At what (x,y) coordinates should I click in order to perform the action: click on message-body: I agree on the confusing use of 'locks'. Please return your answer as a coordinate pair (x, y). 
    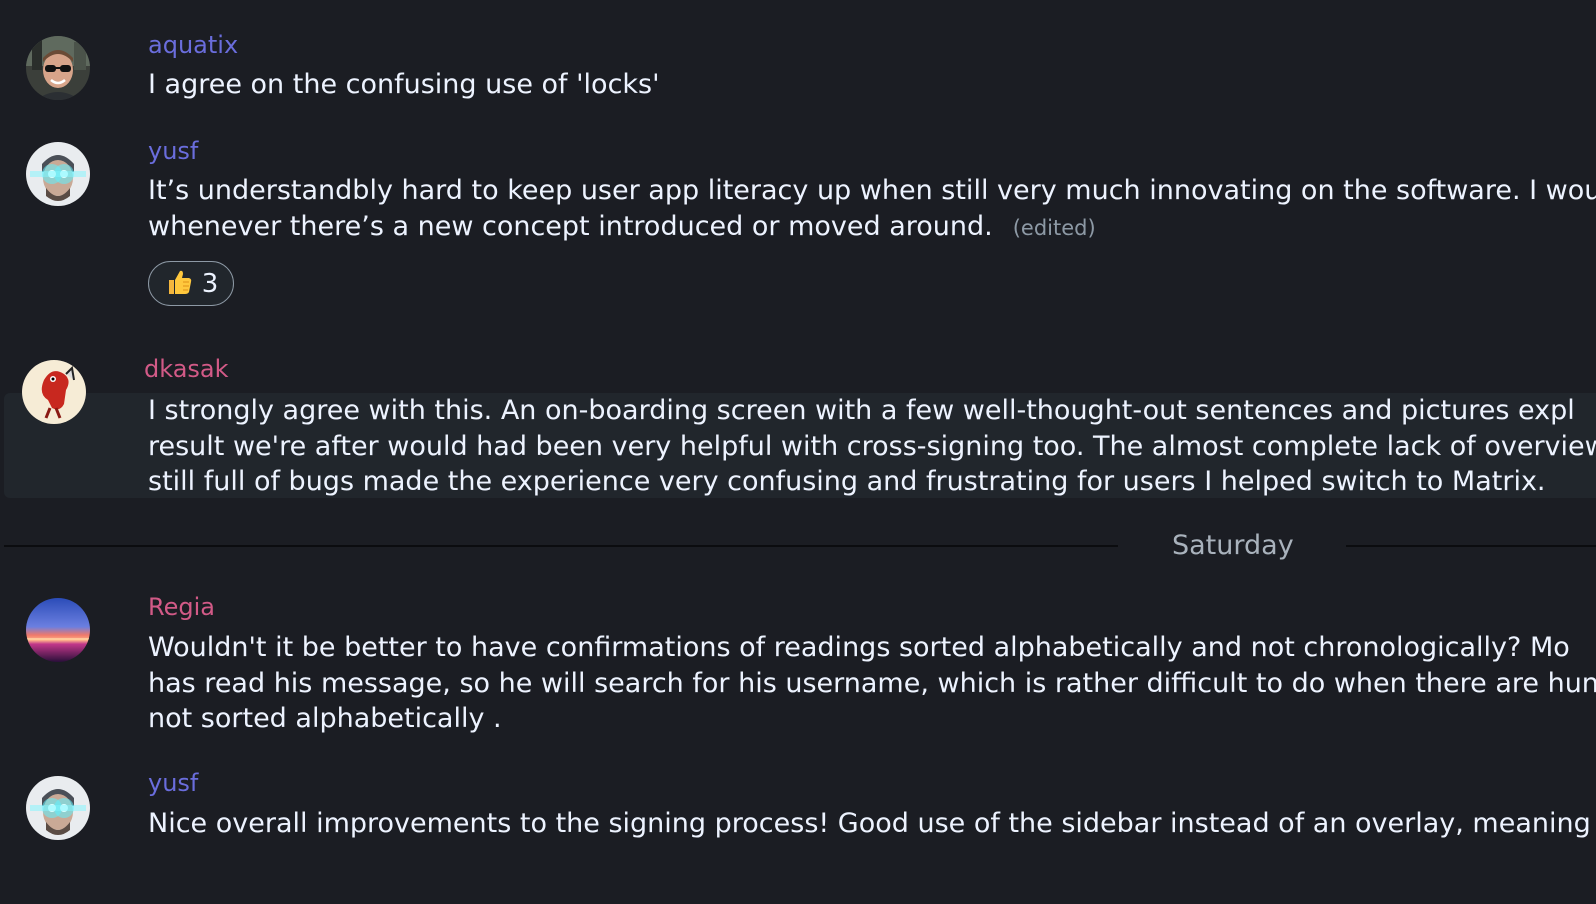
    Looking at the image, I should click on (404, 85).